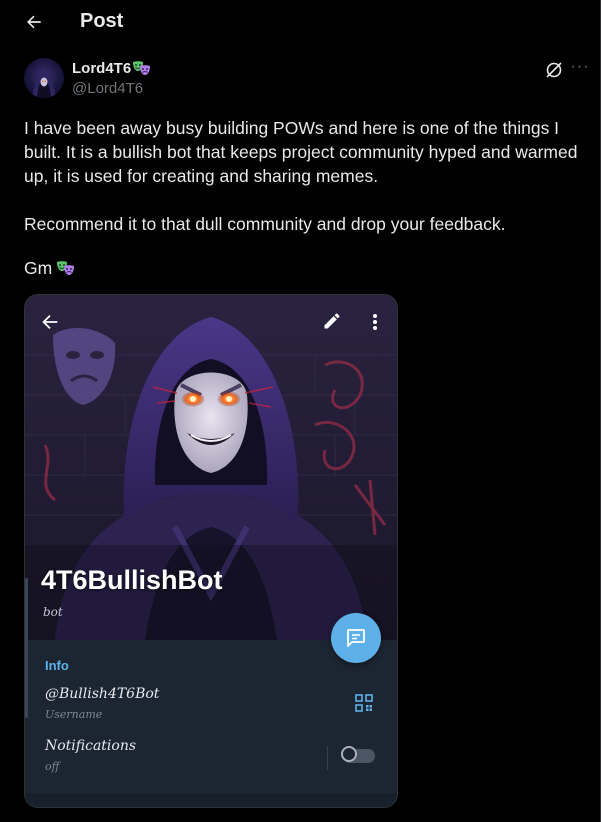  I want to click on bot-subtitle: bot, so click(53, 612).